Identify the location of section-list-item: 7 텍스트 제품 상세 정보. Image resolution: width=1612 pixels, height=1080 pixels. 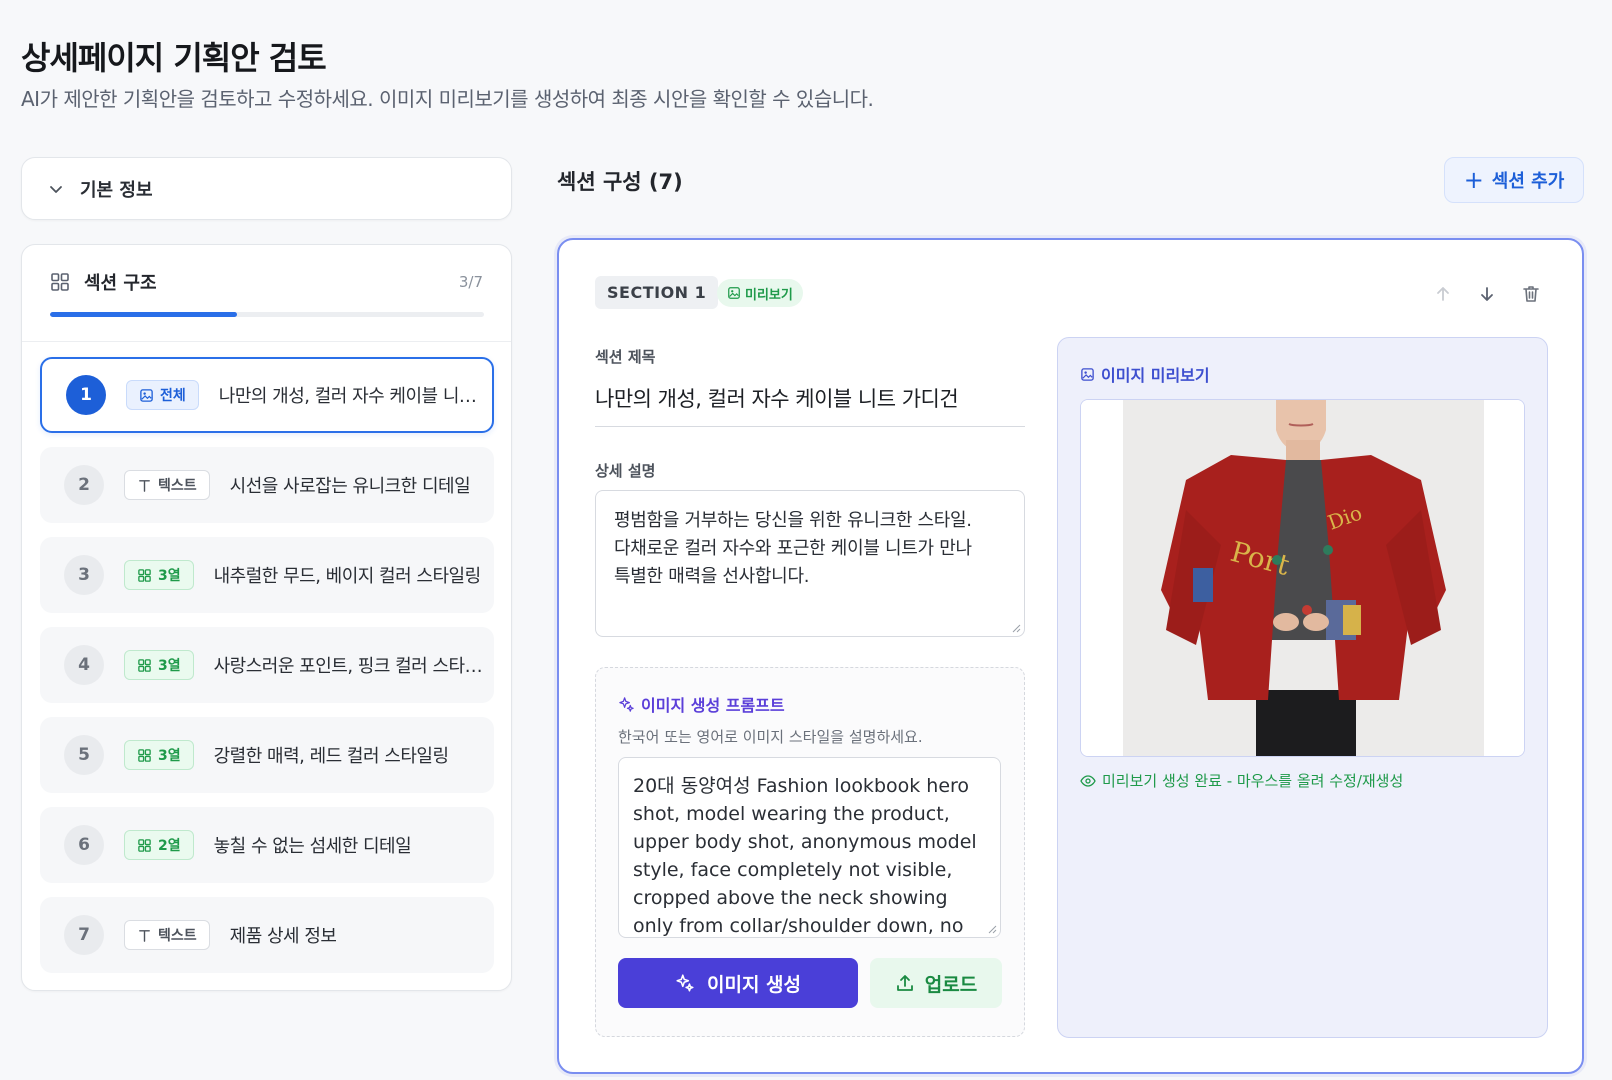
(267, 935).